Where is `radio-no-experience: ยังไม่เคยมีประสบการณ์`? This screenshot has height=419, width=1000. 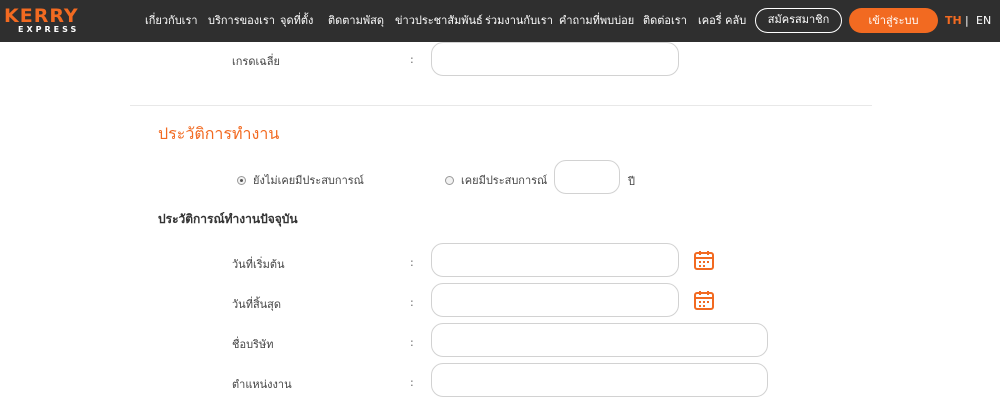
radio-no-experience: ยังไม่เคยมีประสบการณ์ is located at coordinates (300, 180).